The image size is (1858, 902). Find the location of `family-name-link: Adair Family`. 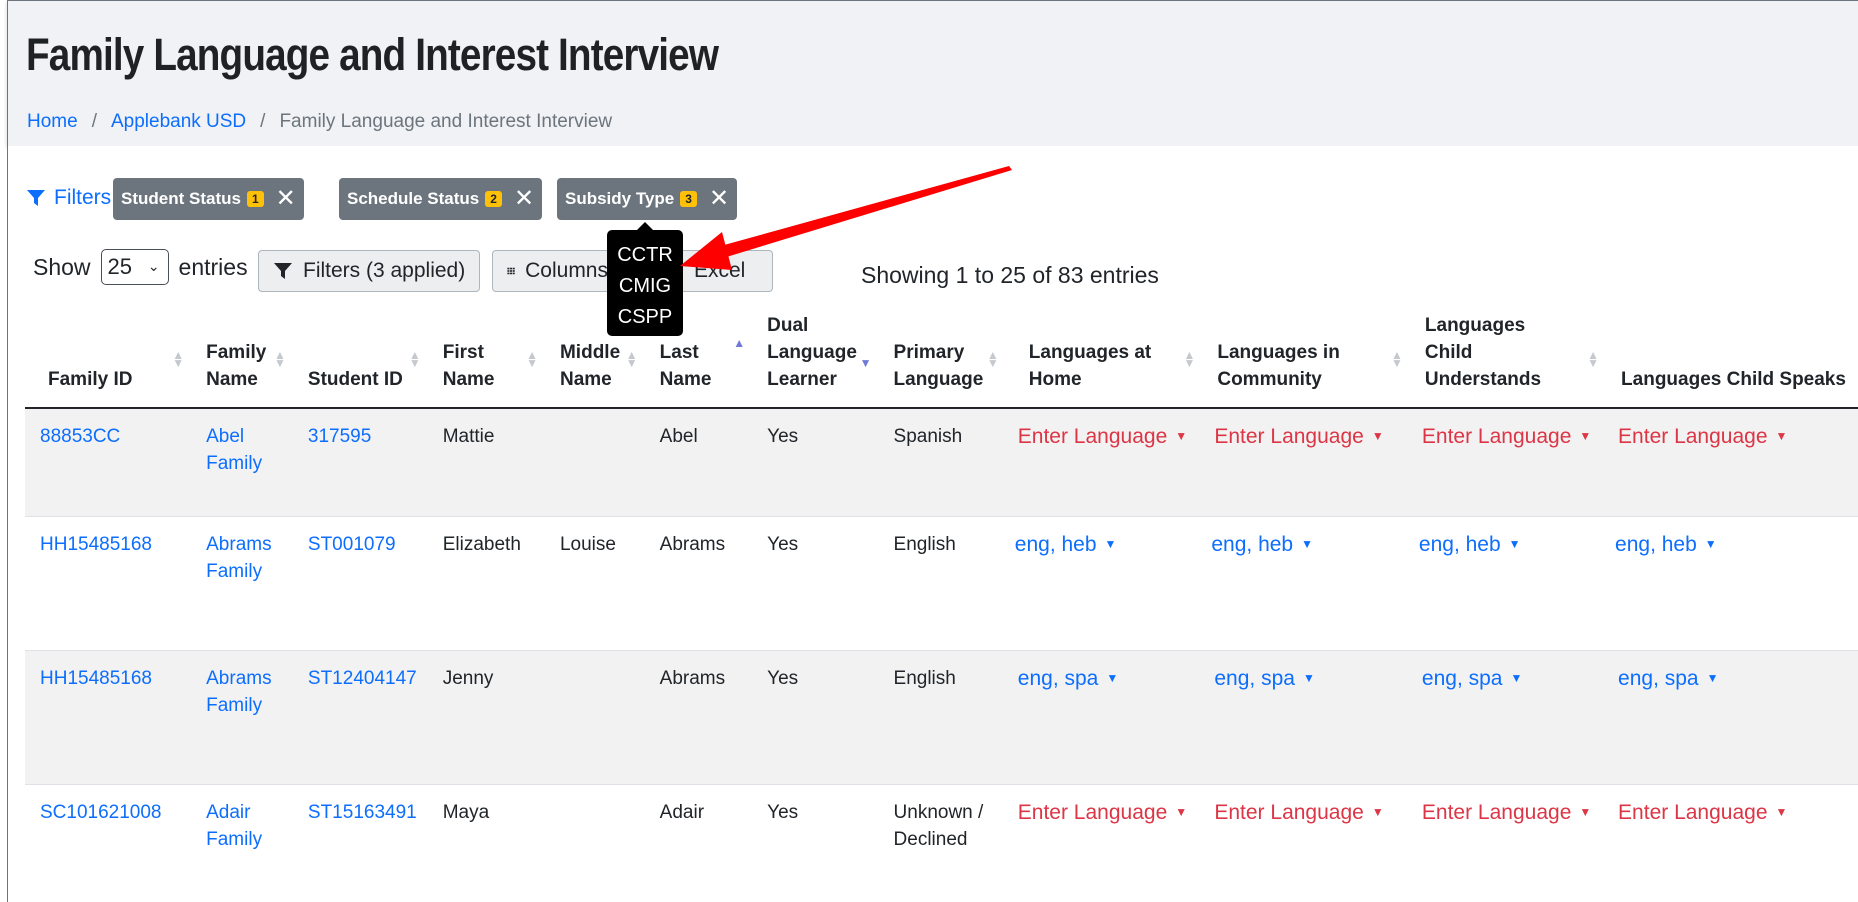

family-name-link: Adair Family is located at coordinates (234, 826).